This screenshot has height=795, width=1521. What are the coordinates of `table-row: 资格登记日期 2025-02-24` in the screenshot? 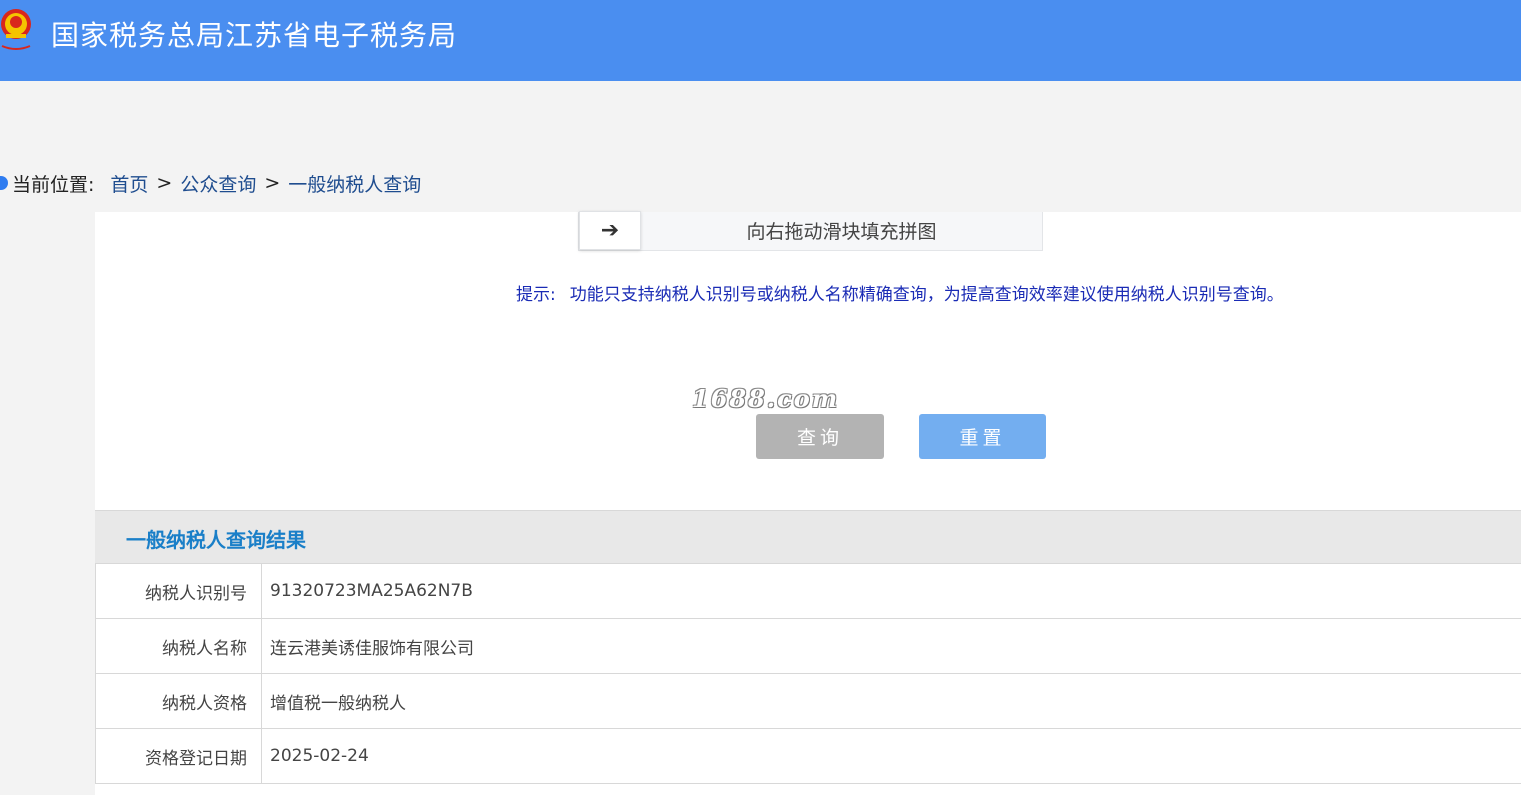 It's located at (808, 756).